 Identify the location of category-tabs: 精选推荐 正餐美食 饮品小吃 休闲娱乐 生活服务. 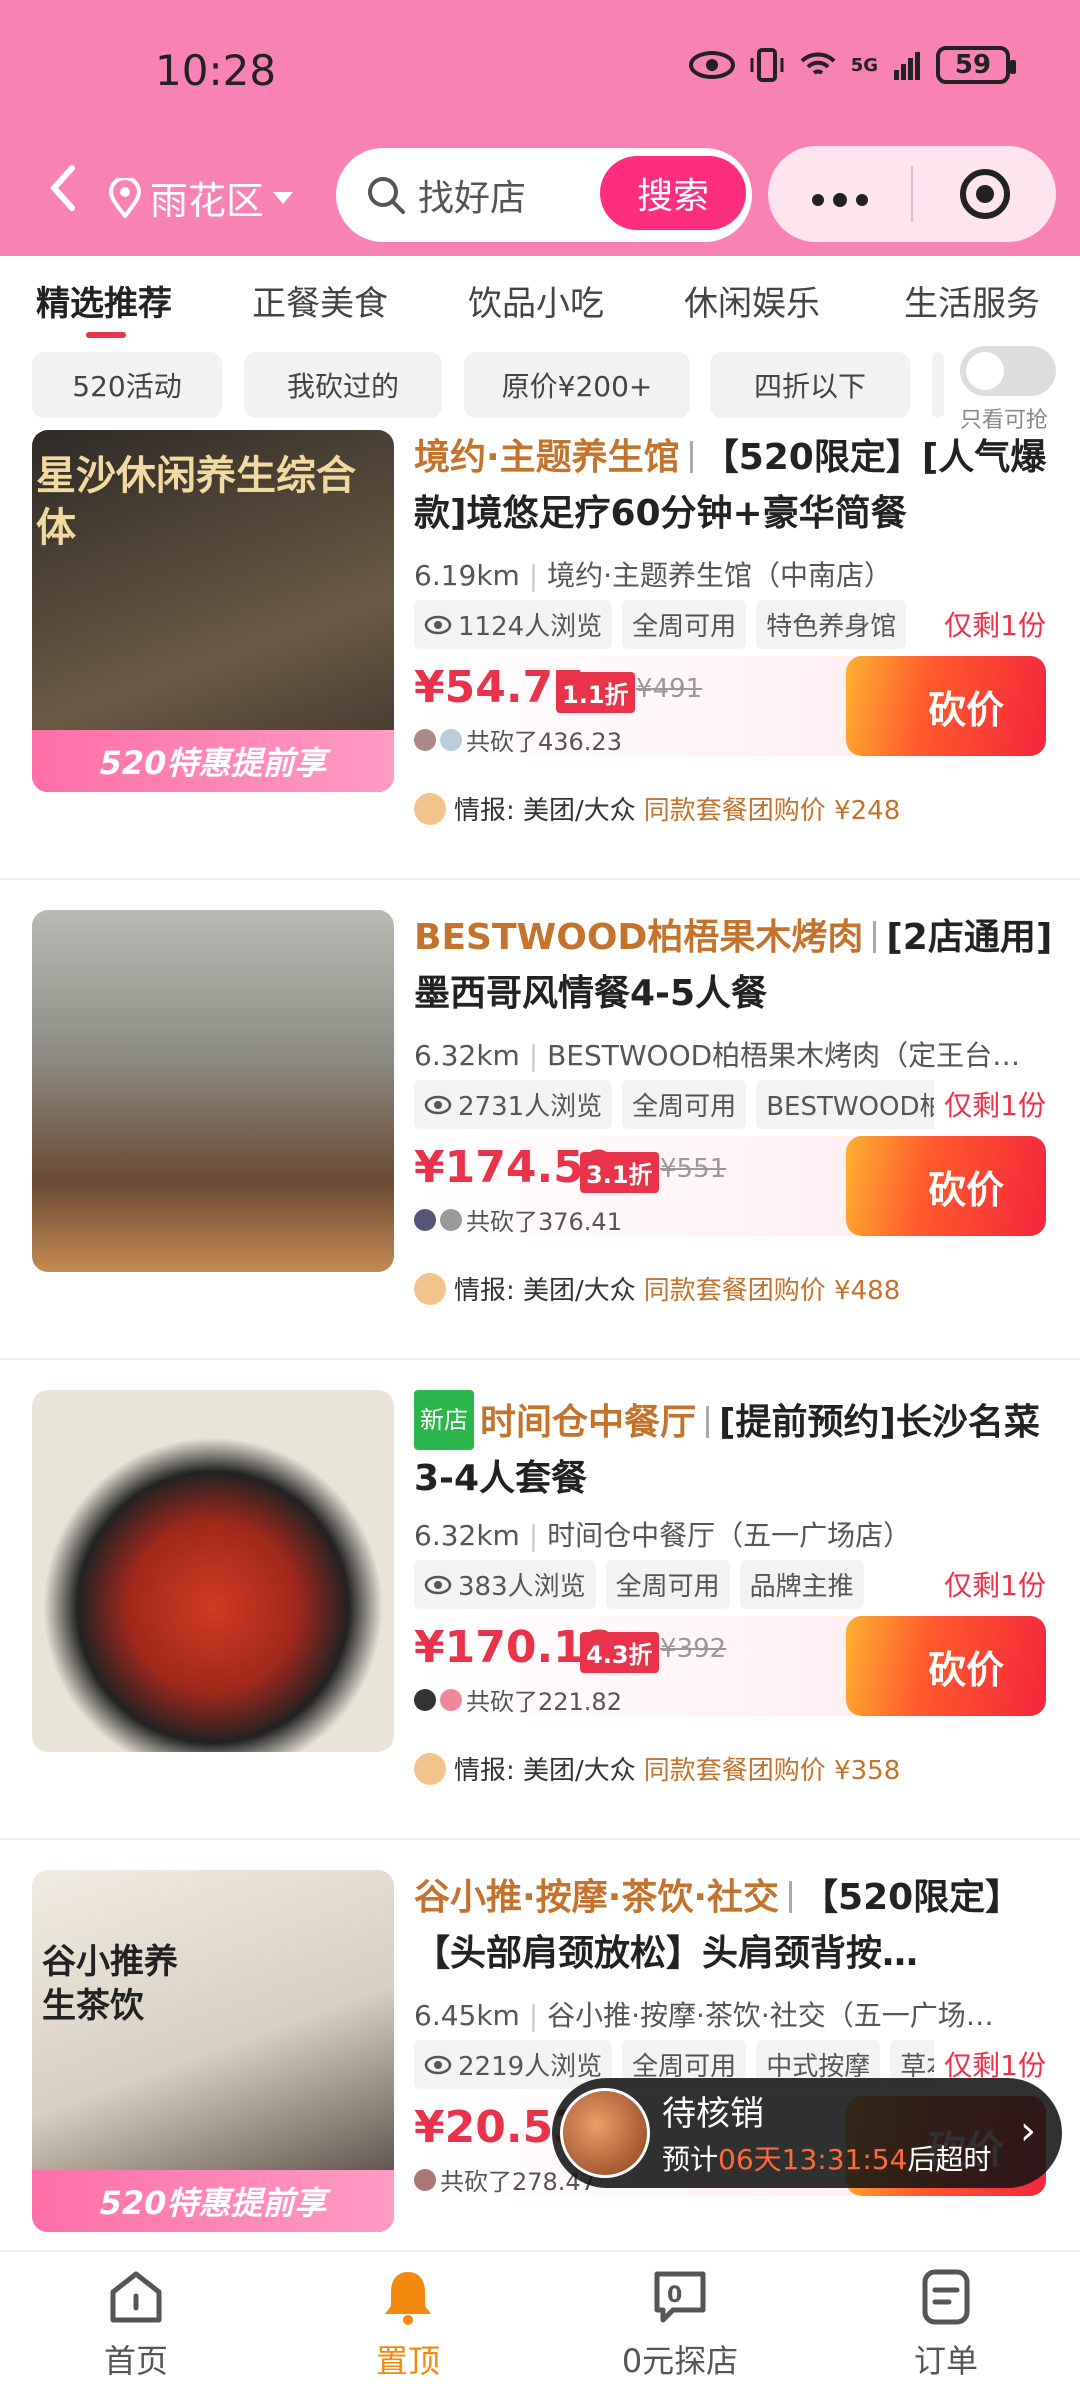
(540, 298).